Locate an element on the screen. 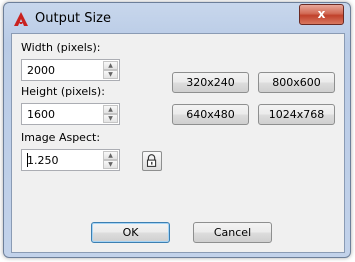  lock-icon is located at coordinates (151, 160).